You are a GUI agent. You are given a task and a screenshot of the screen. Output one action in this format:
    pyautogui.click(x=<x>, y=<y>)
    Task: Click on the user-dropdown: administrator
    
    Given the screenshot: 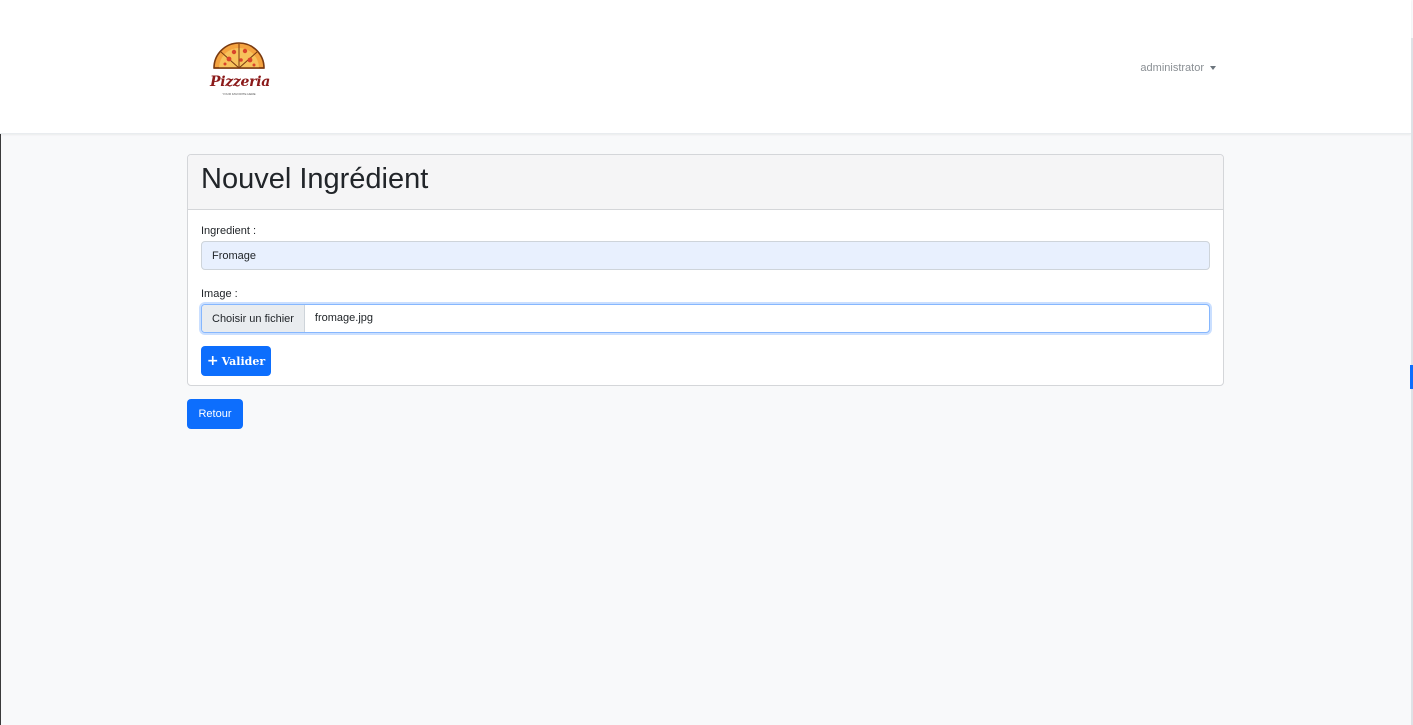 What is the action you would take?
    pyautogui.click(x=1178, y=68)
    